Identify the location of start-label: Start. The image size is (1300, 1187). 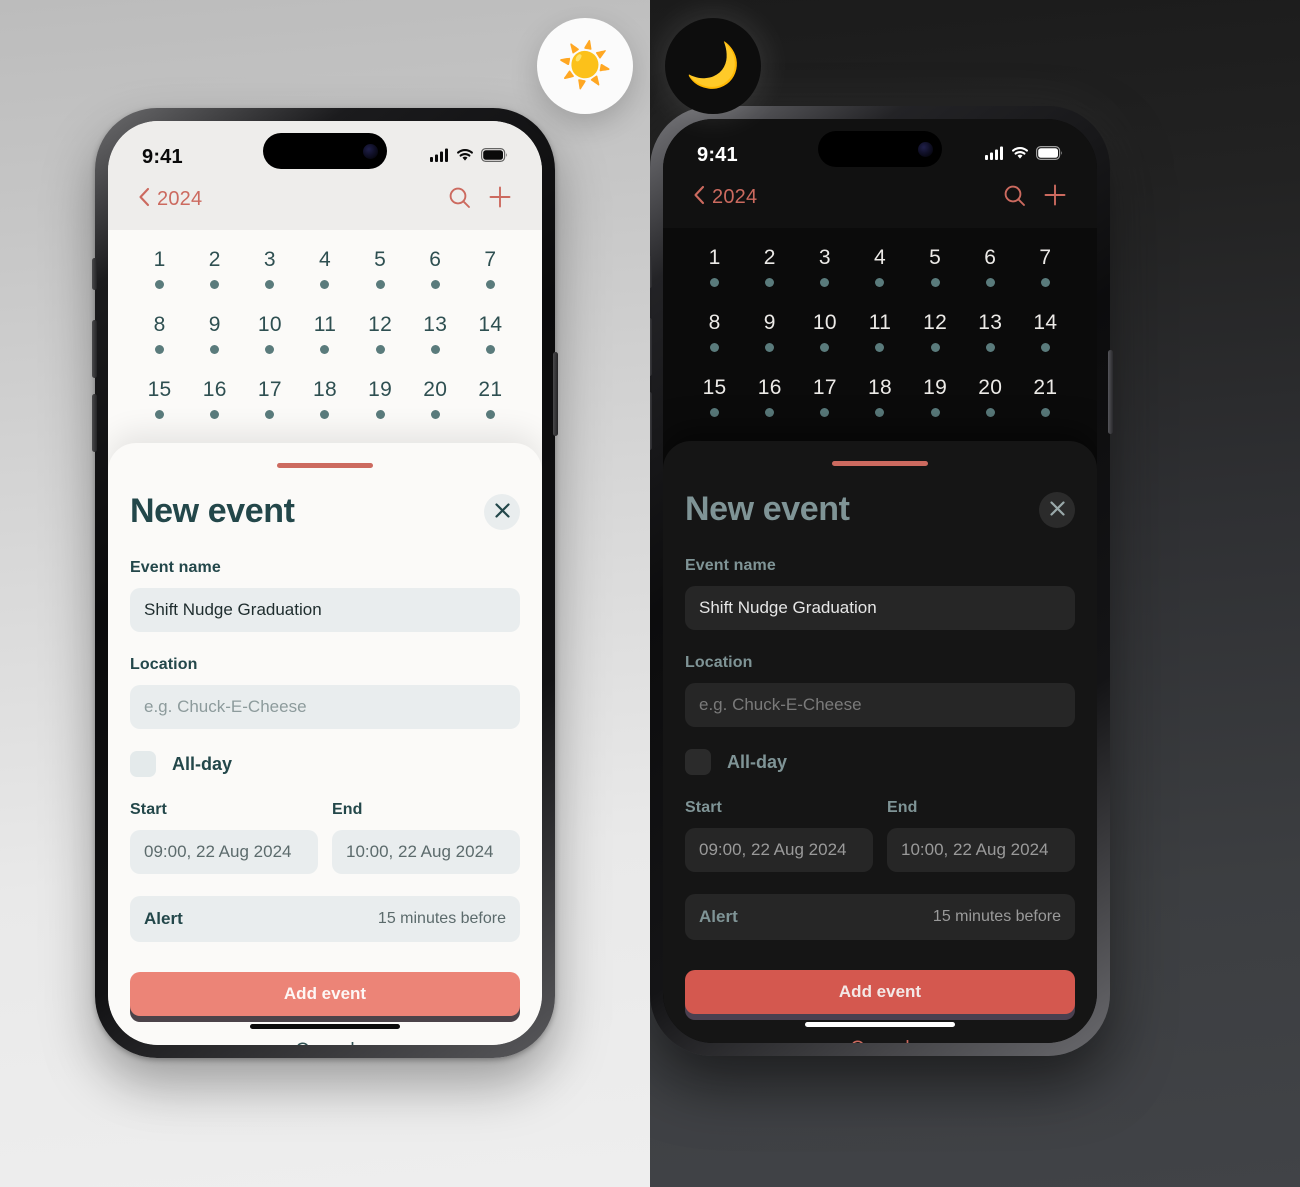
(148, 809).